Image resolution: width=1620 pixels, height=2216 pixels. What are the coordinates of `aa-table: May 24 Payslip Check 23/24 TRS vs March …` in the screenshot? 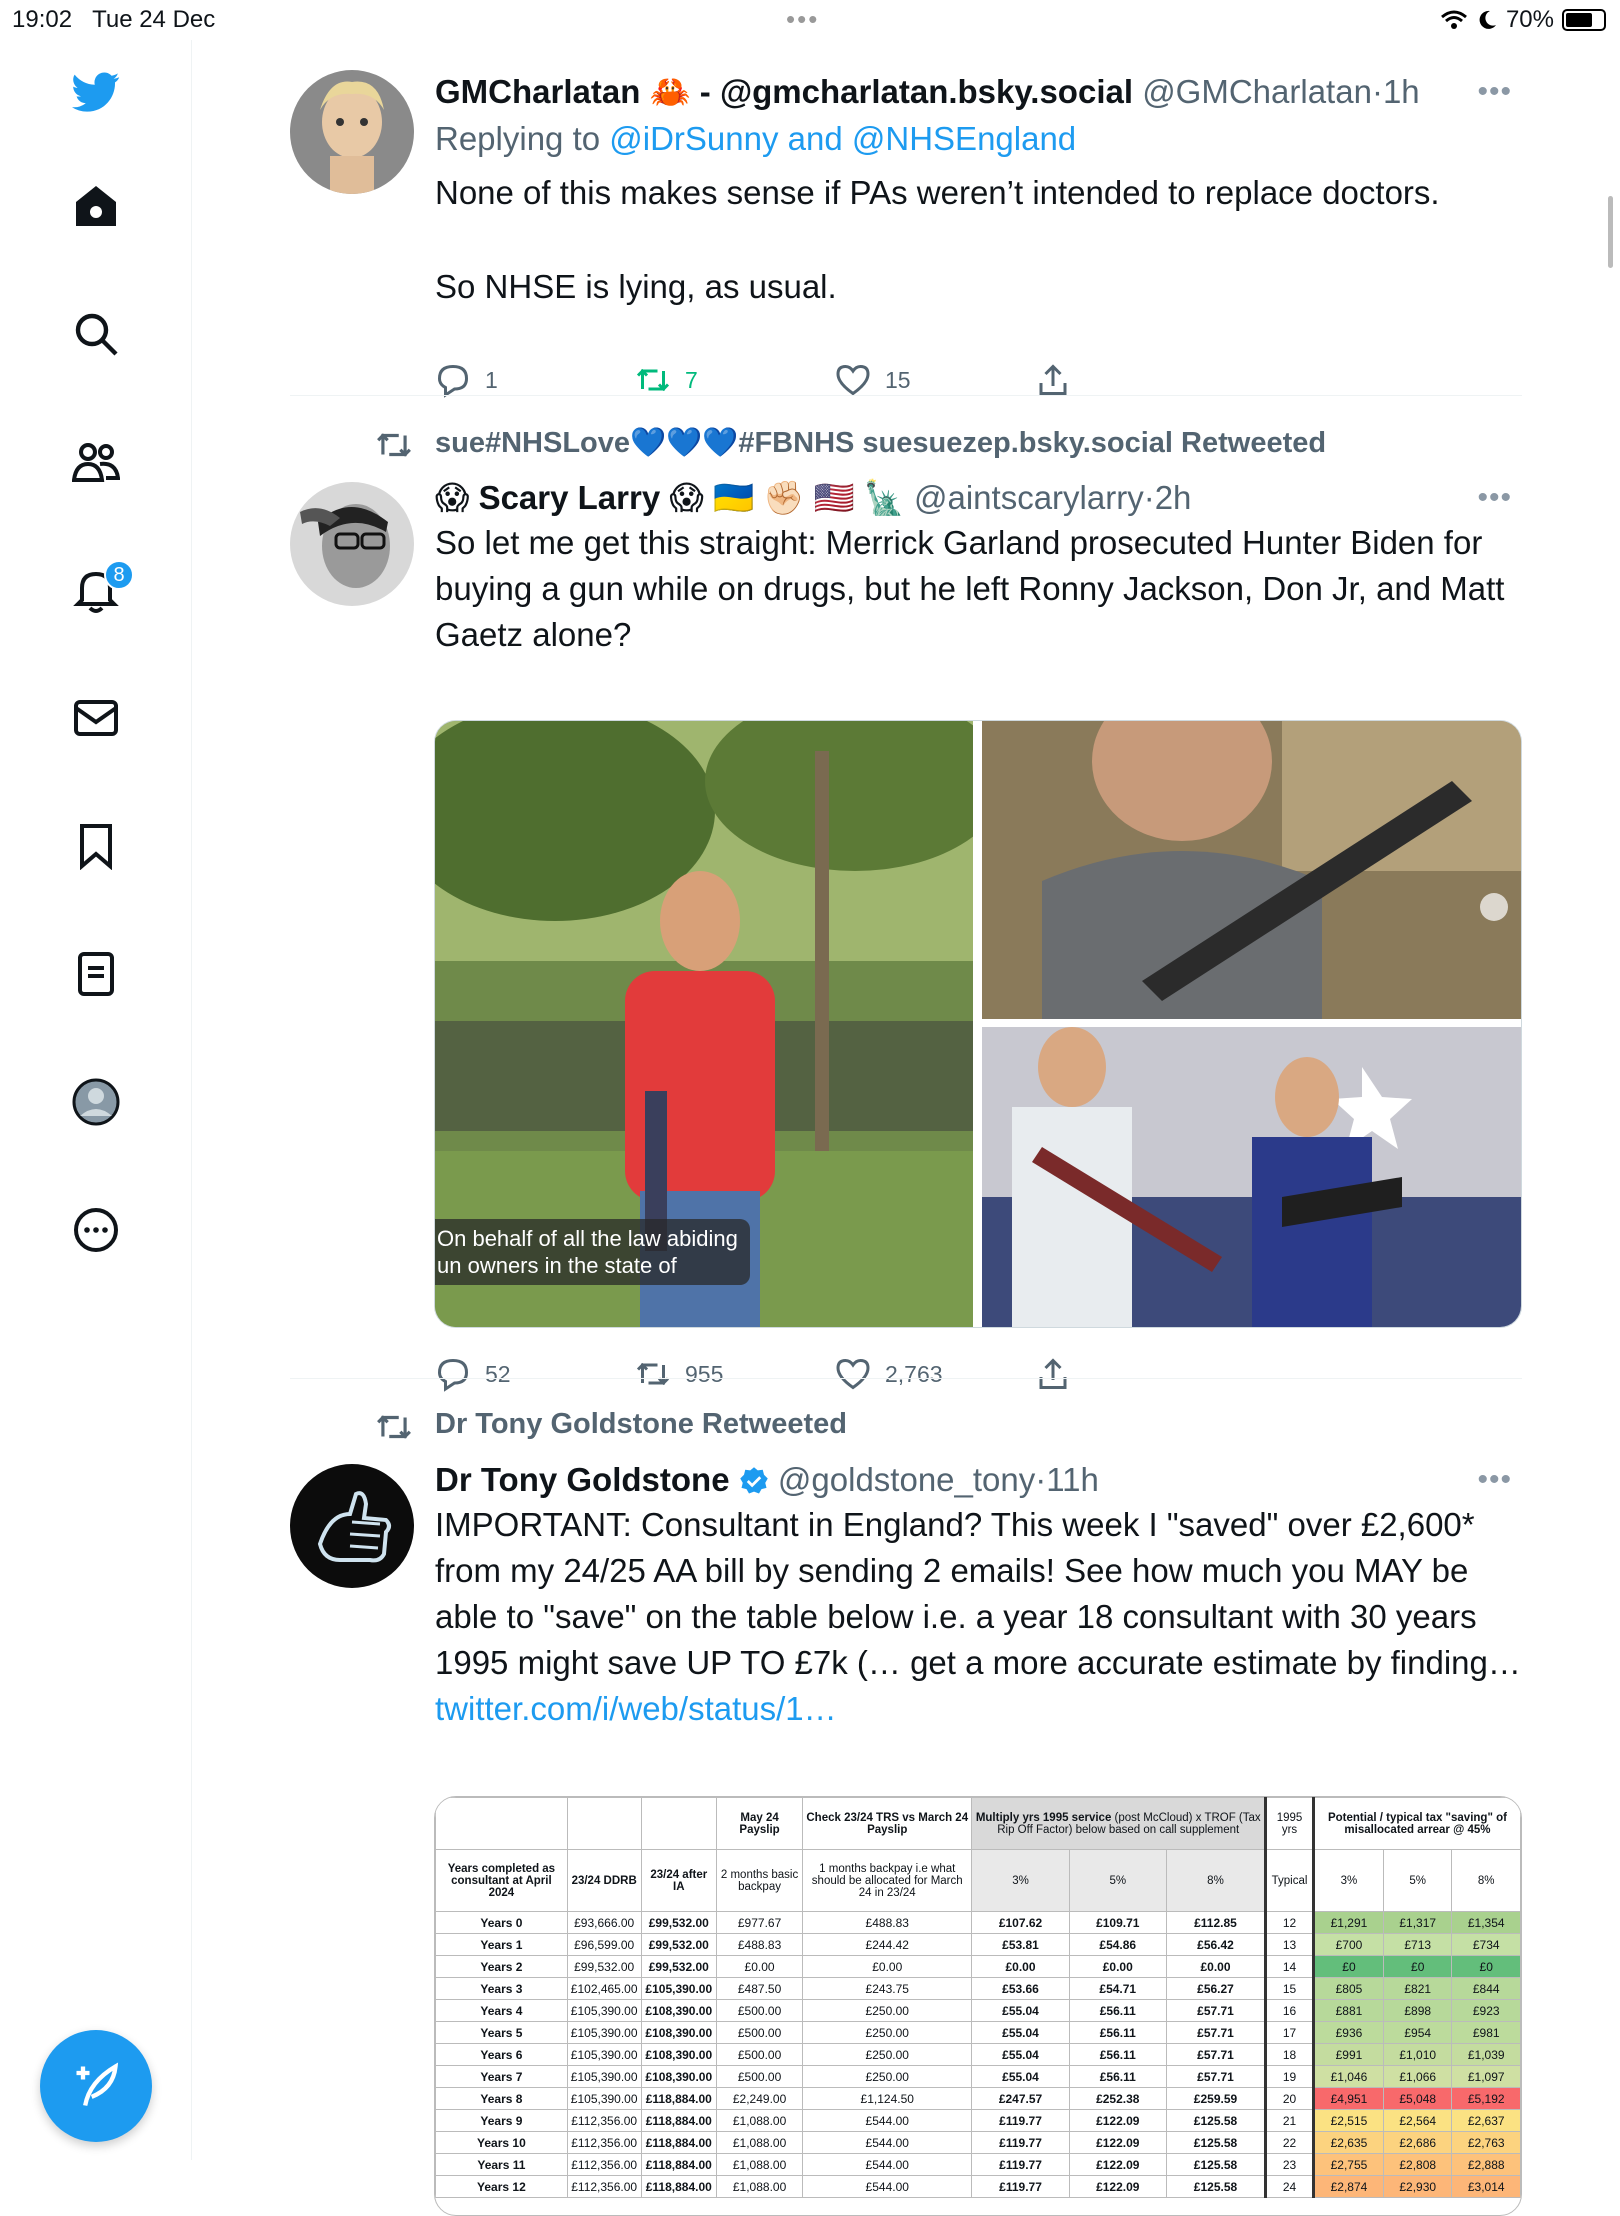 It's located at (978, 1997).